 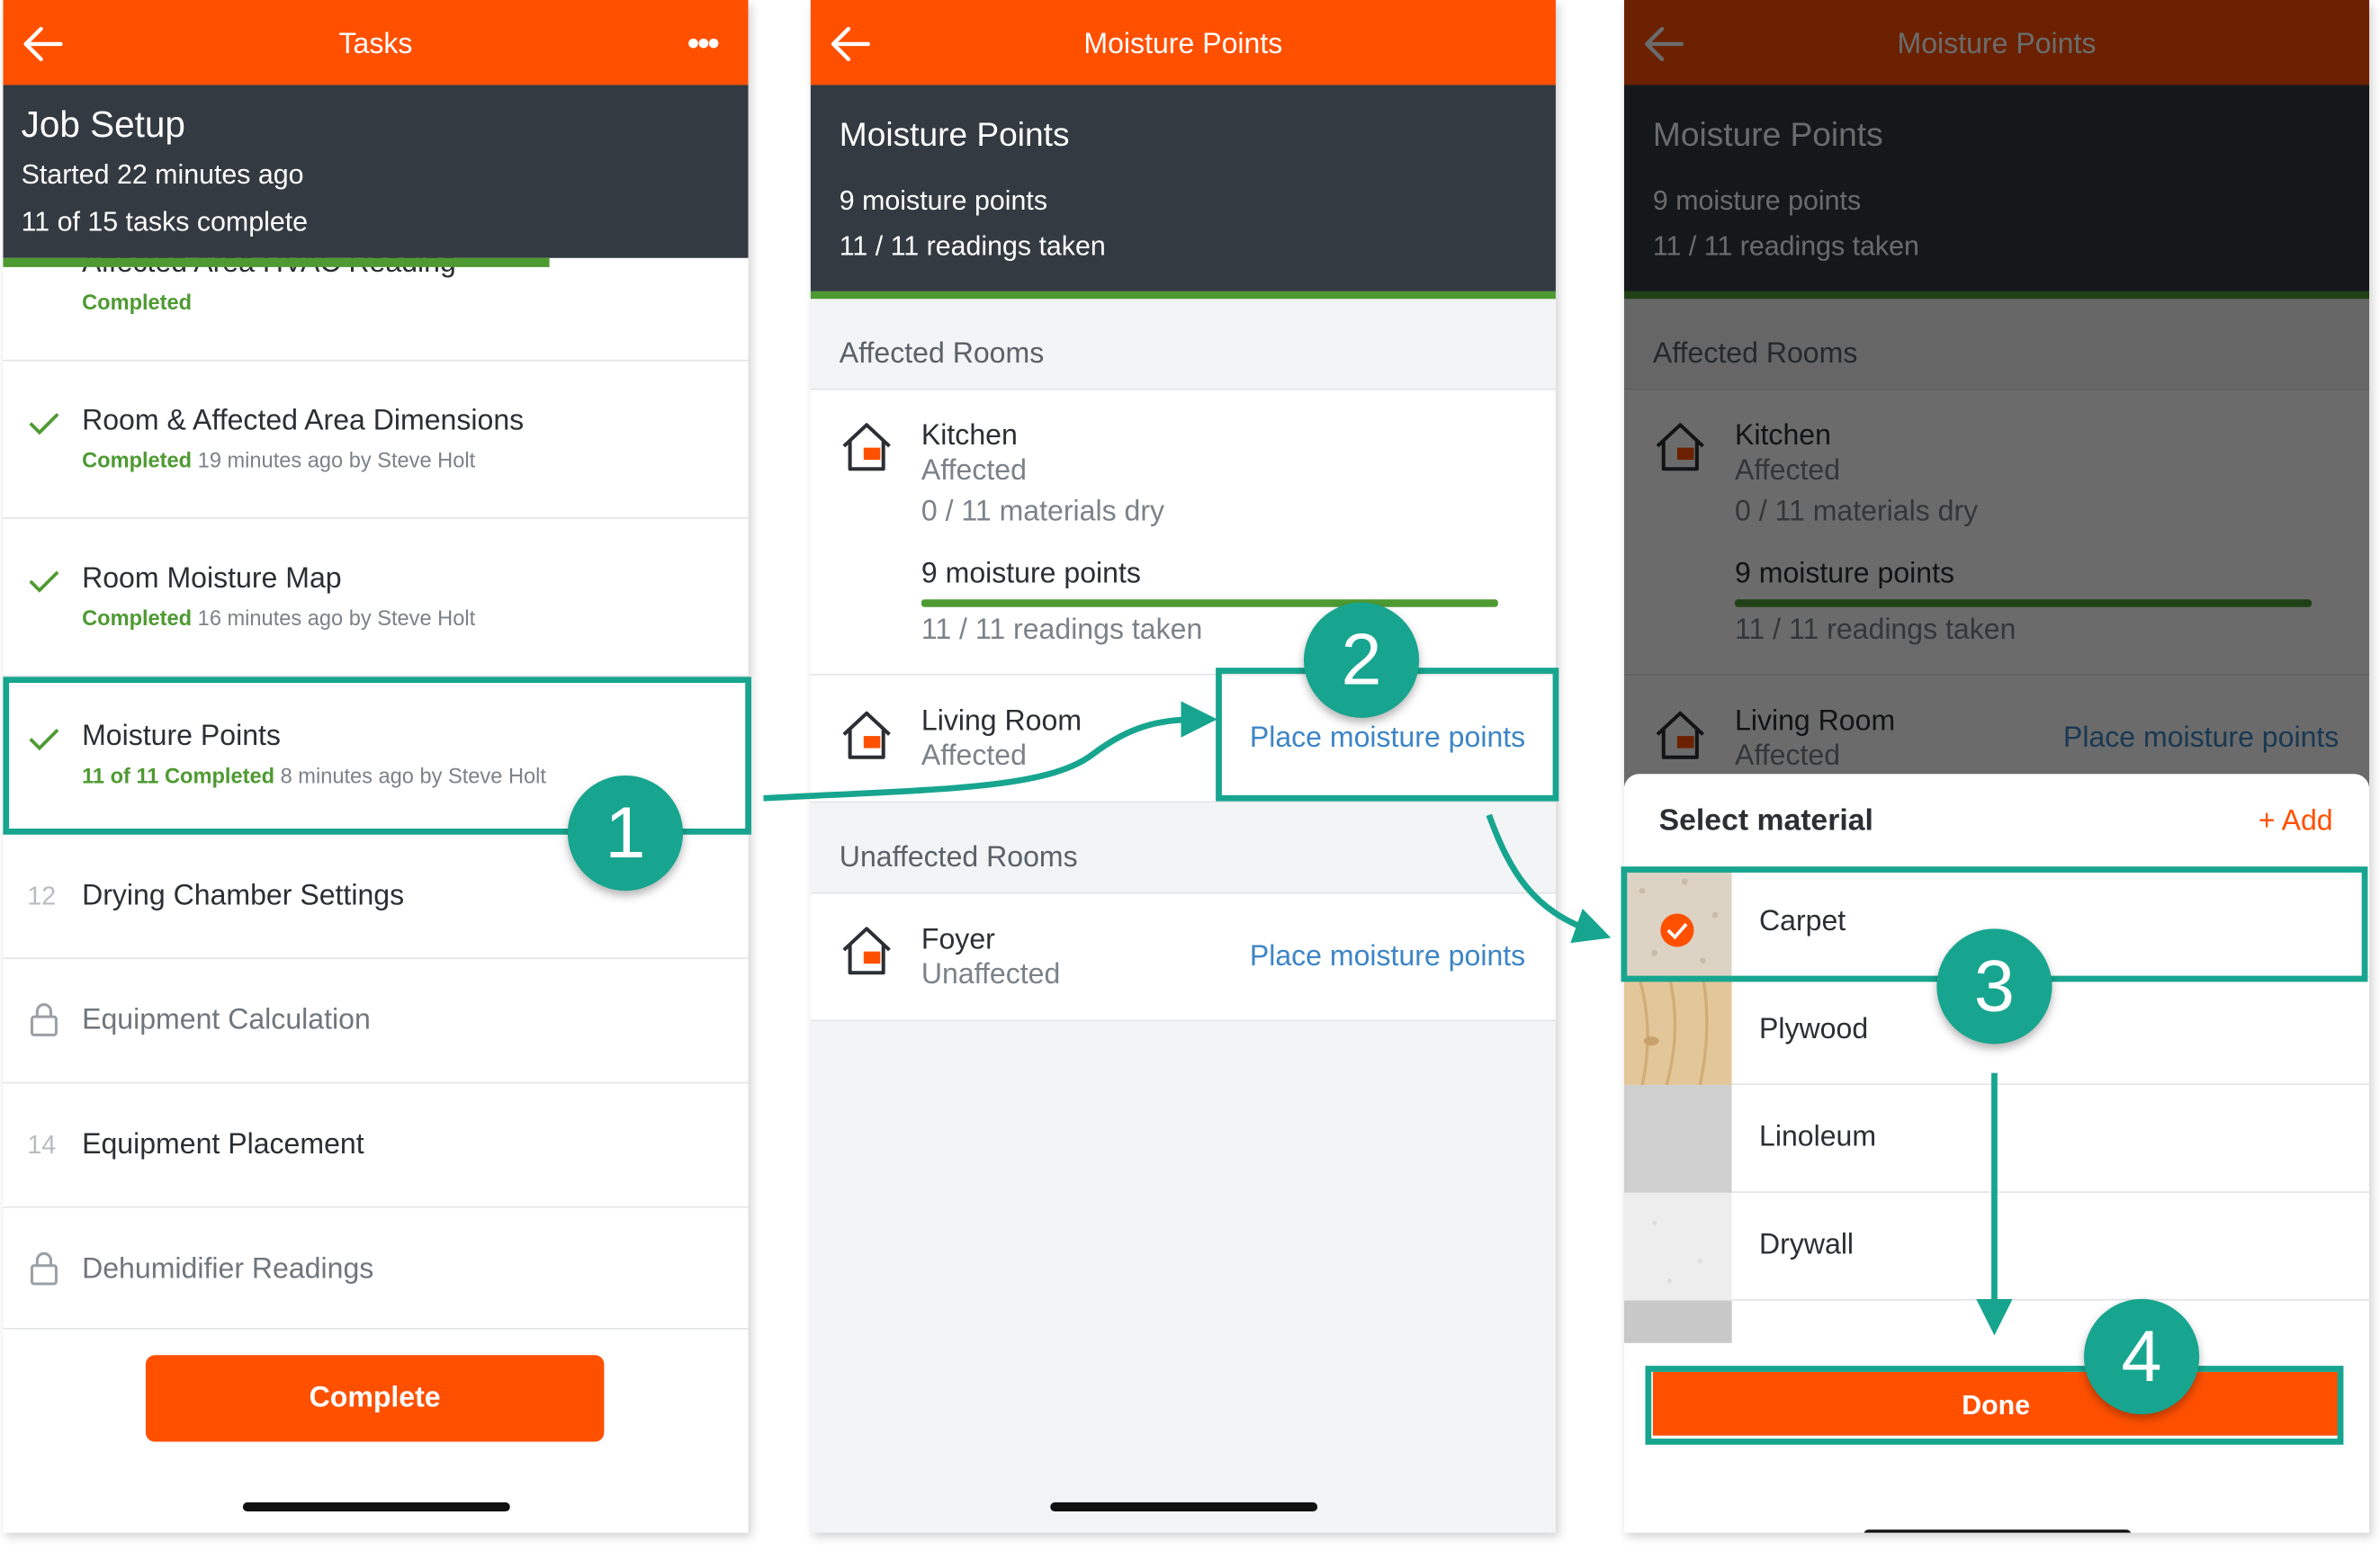 What do you see at coordinates (626, 833) in the screenshot?
I see `step-badge-1: 1` at bounding box center [626, 833].